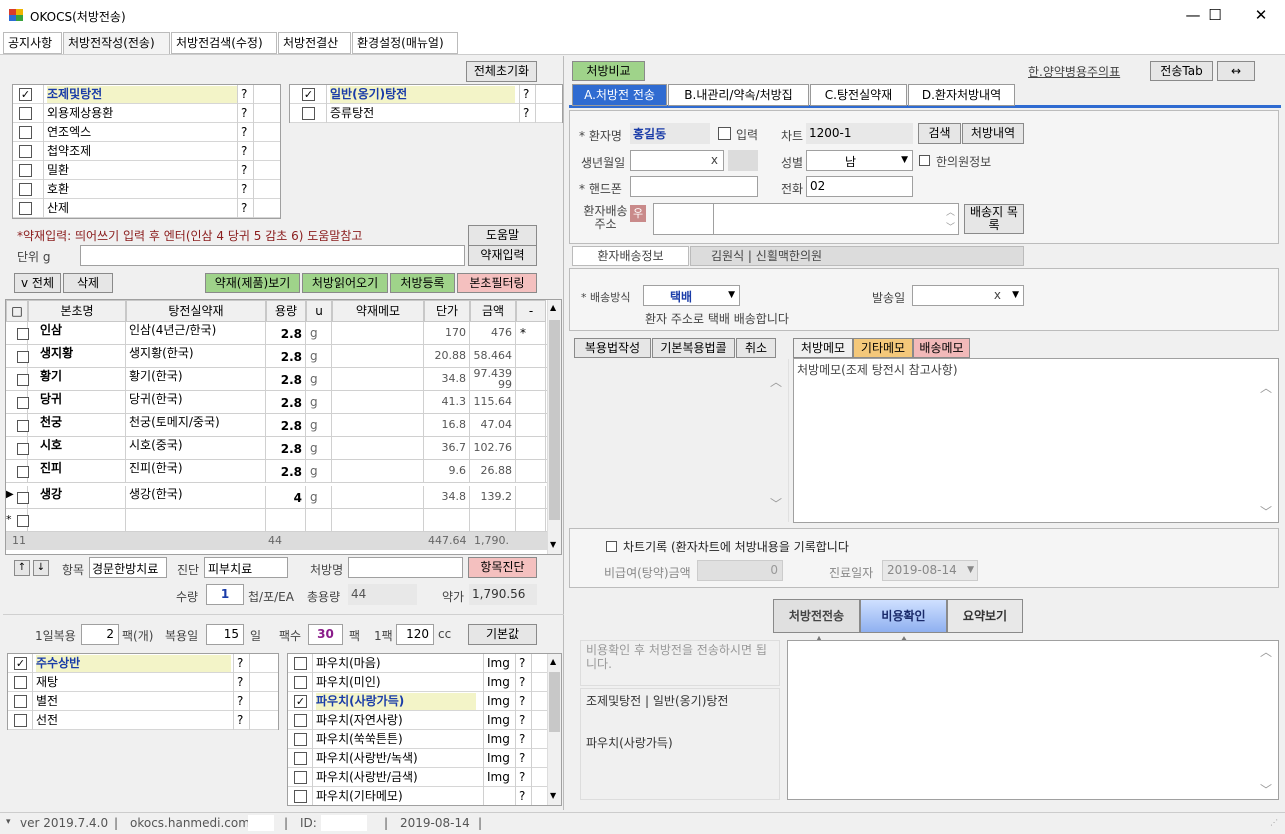  Describe the element at coordinates (836, 219) in the screenshot. I see `address-input: ︿ ﹀` at that location.